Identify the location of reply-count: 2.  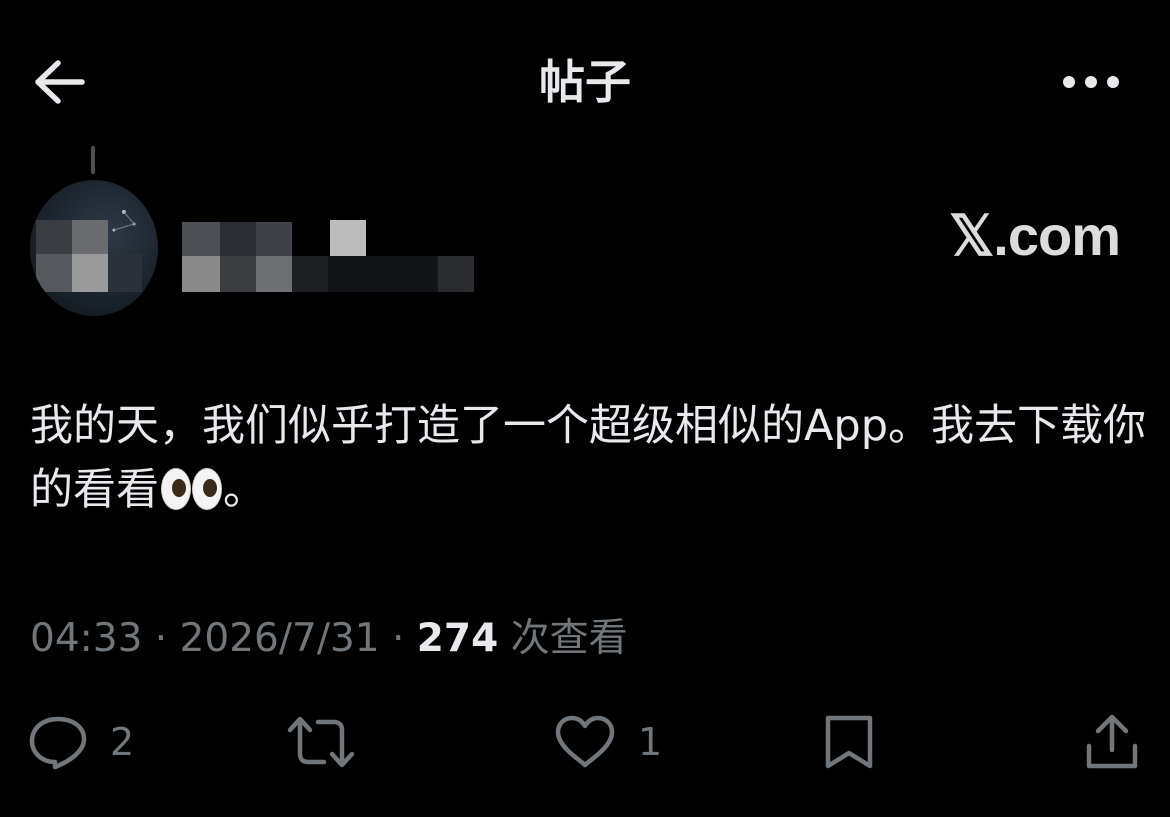
(122, 742).